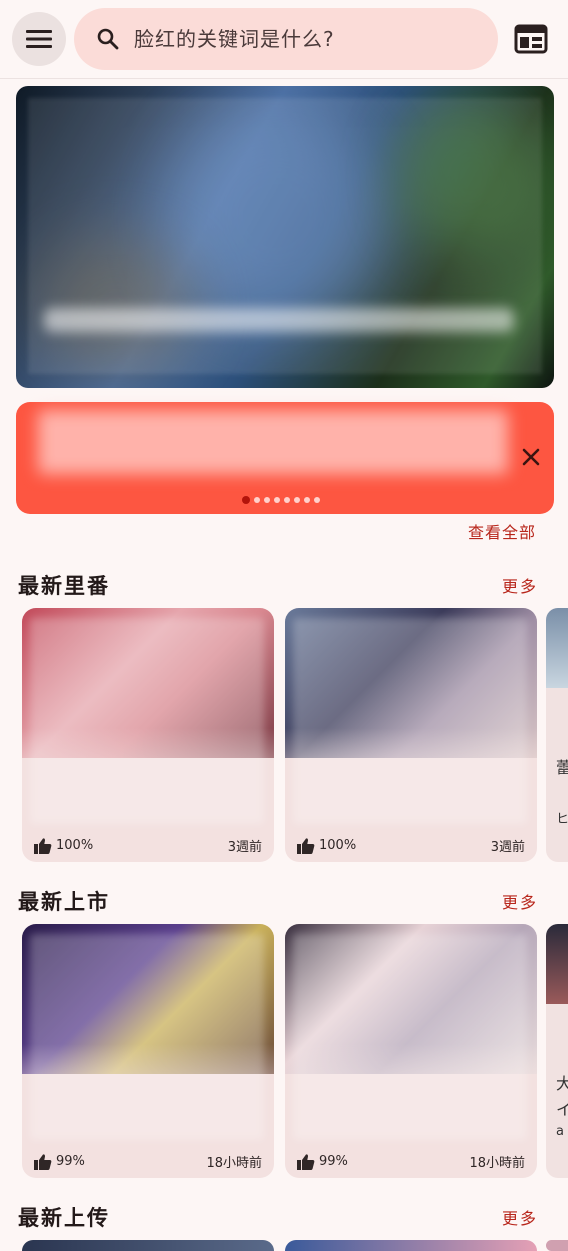  Describe the element at coordinates (279, 320) in the screenshot. I see `hero-caption-blurred` at that location.